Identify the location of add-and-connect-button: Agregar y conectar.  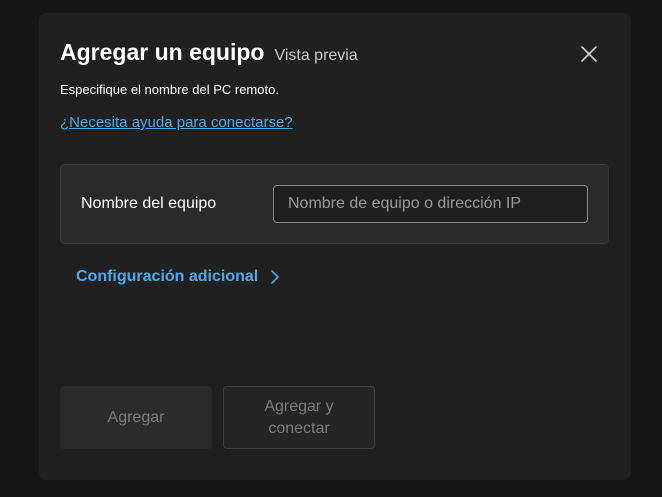
(299, 417).